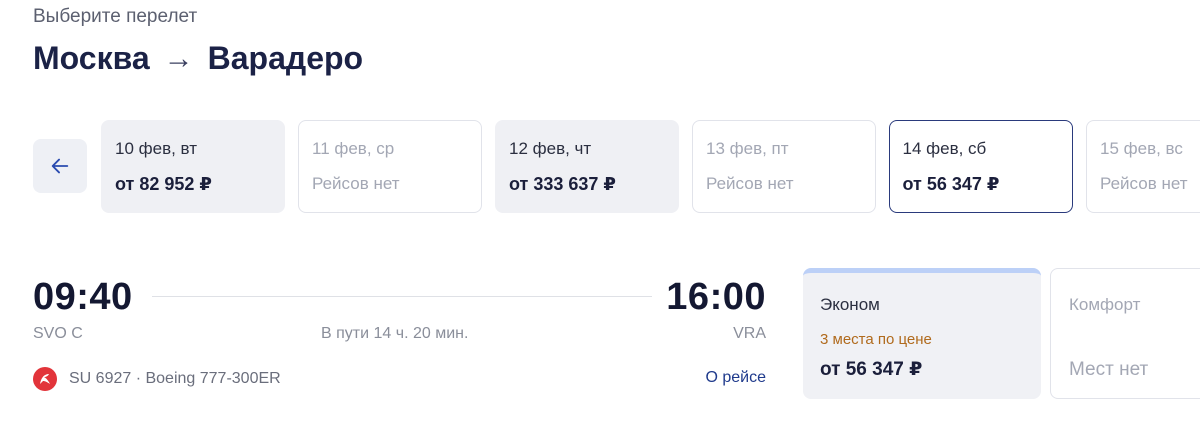 This screenshot has width=1200, height=426. What do you see at coordinates (390, 166) in the screenshot?
I see `date-option-11-feb: 11 фев, ср Рейсов нет` at bounding box center [390, 166].